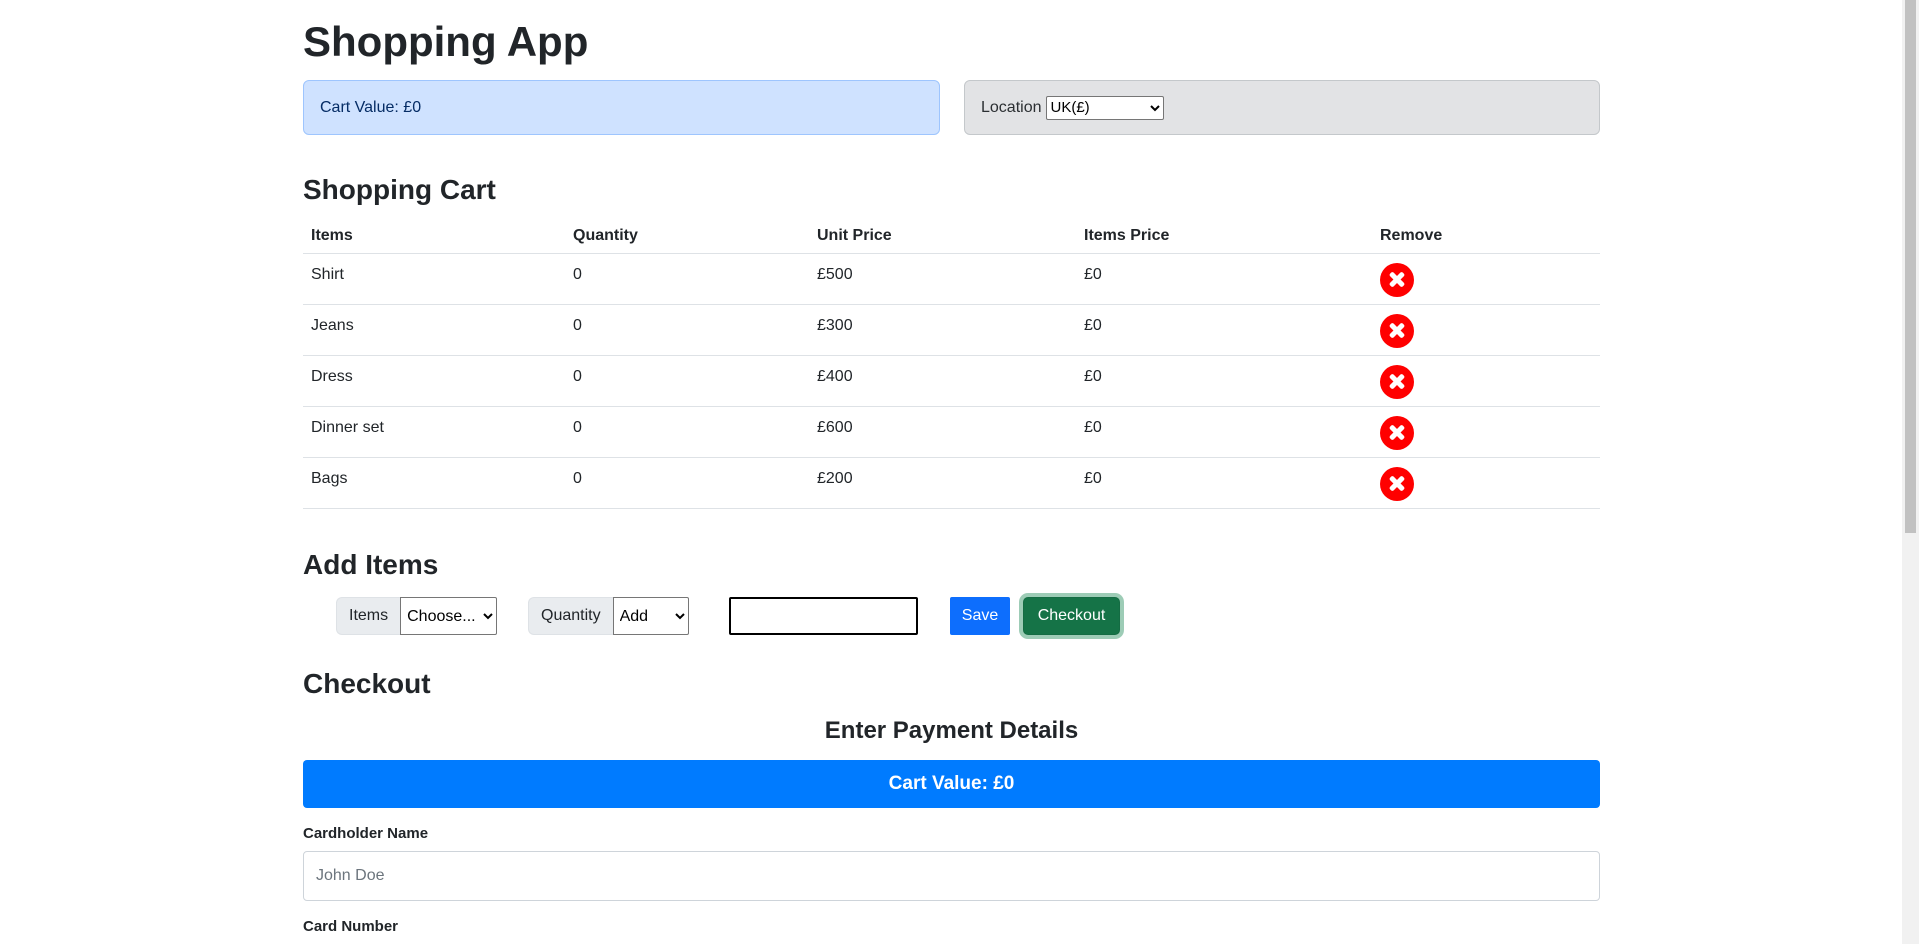 The height and width of the screenshot is (944, 1919). I want to click on table-row: Dinner set 0 £600 £0, so click(951, 432).